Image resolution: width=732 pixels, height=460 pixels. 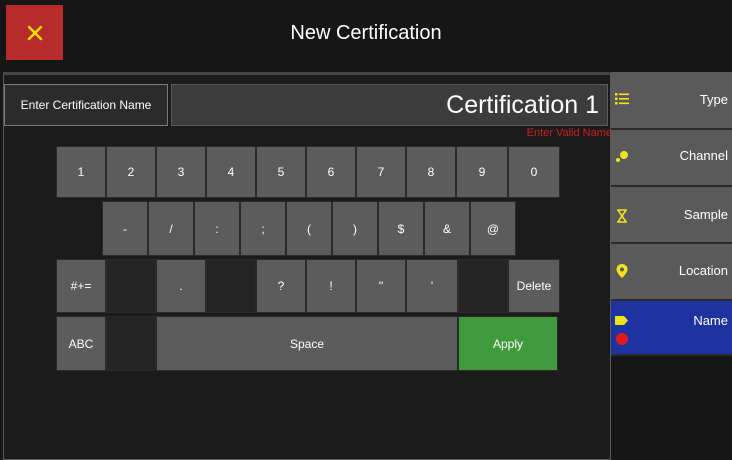 What do you see at coordinates (263, 228) in the screenshot?
I see `key-semicolon: ;` at bounding box center [263, 228].